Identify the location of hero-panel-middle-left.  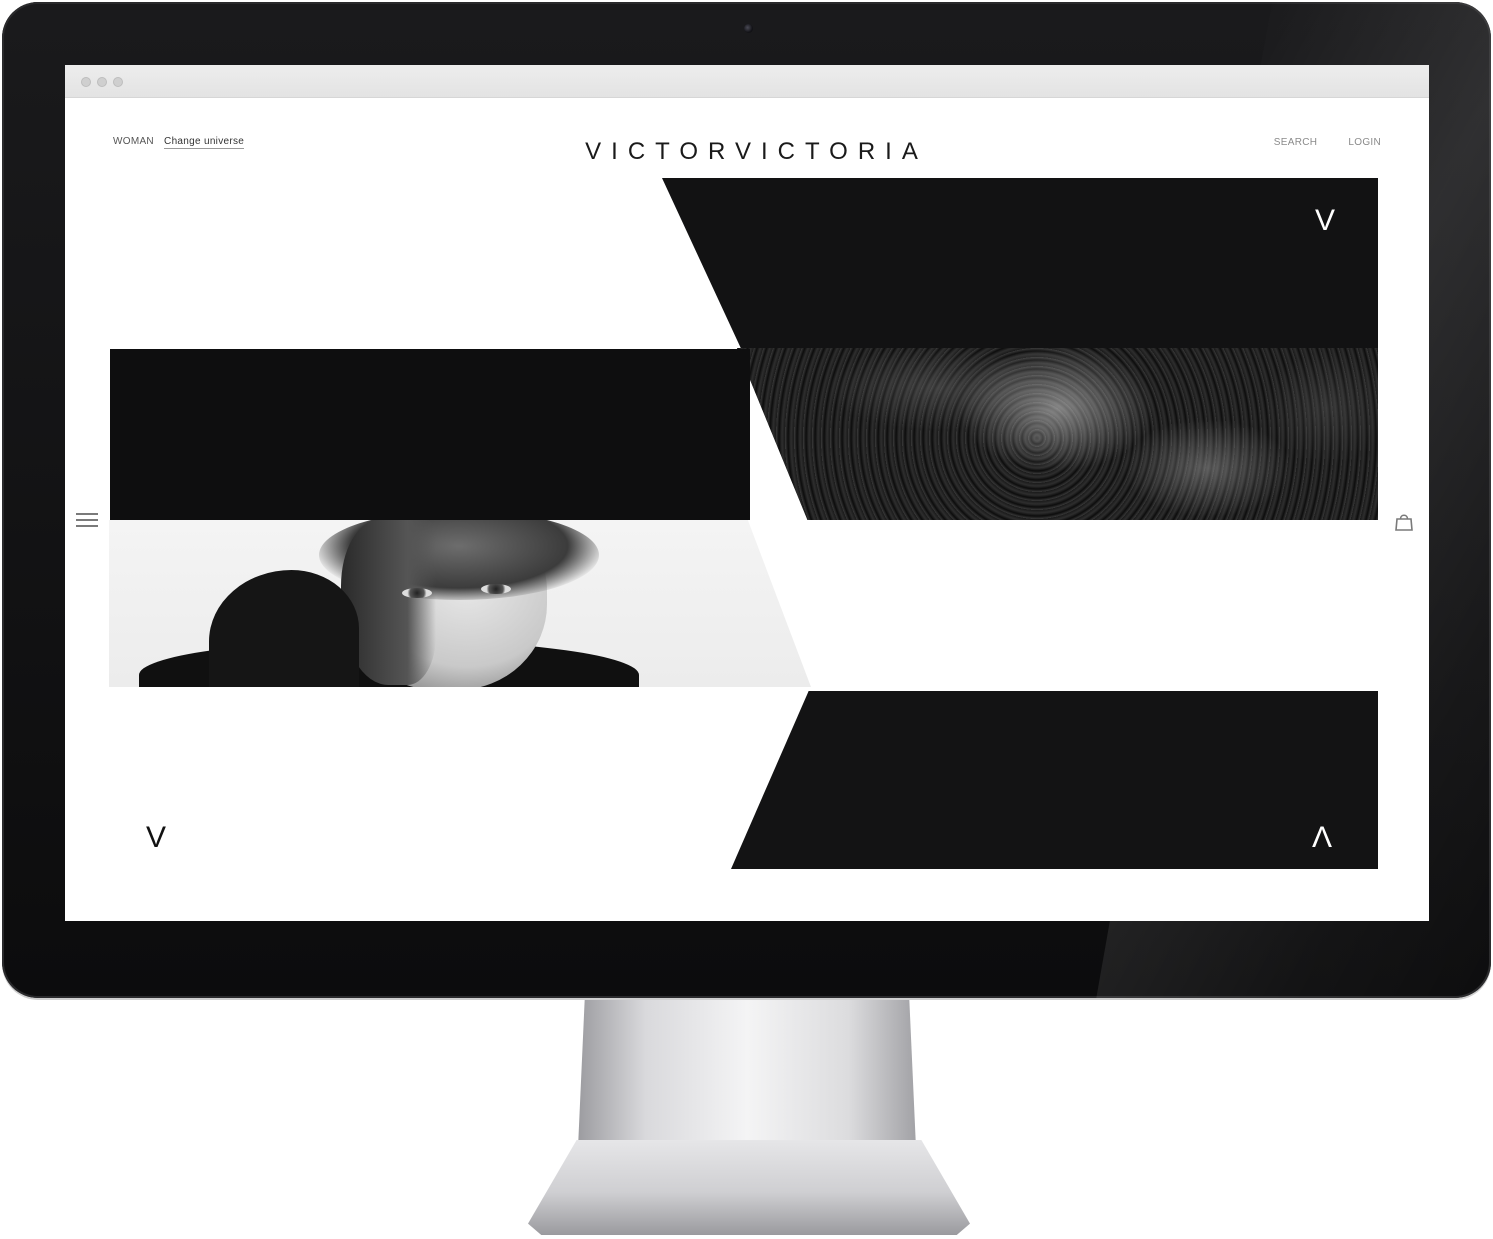
(430, 434).